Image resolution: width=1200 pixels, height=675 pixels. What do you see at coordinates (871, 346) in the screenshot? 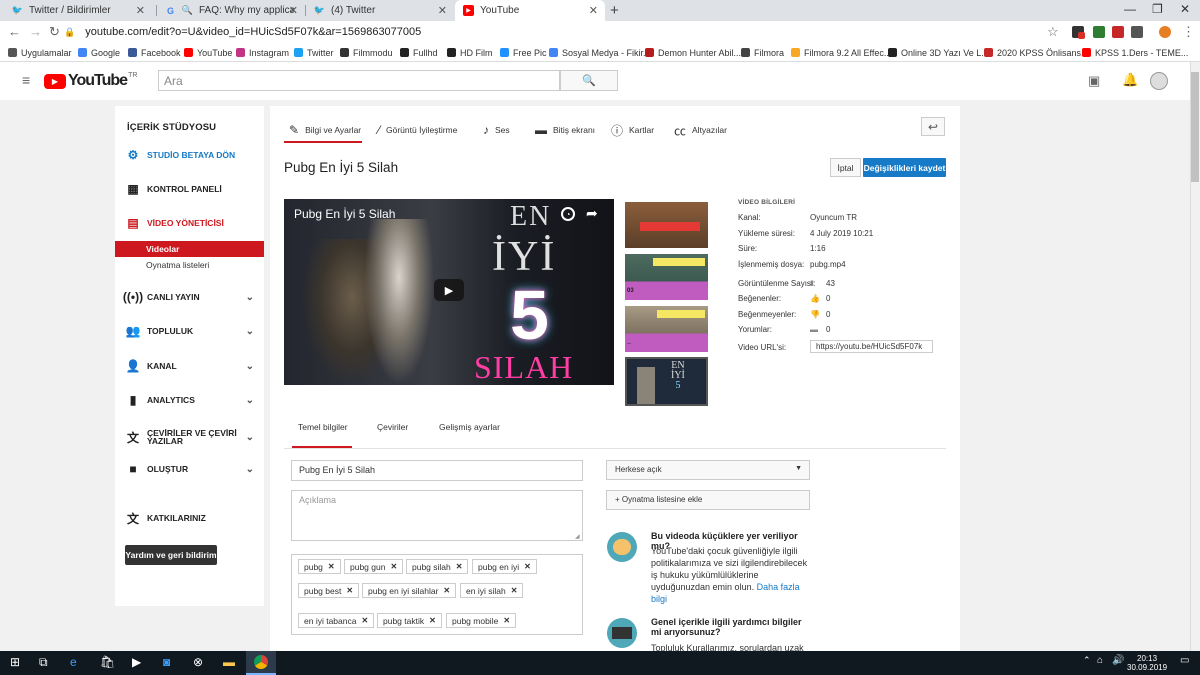
I see `video-url-field: https://youtu.be/HUicSd5F07k` at bounding box center [871, 346].